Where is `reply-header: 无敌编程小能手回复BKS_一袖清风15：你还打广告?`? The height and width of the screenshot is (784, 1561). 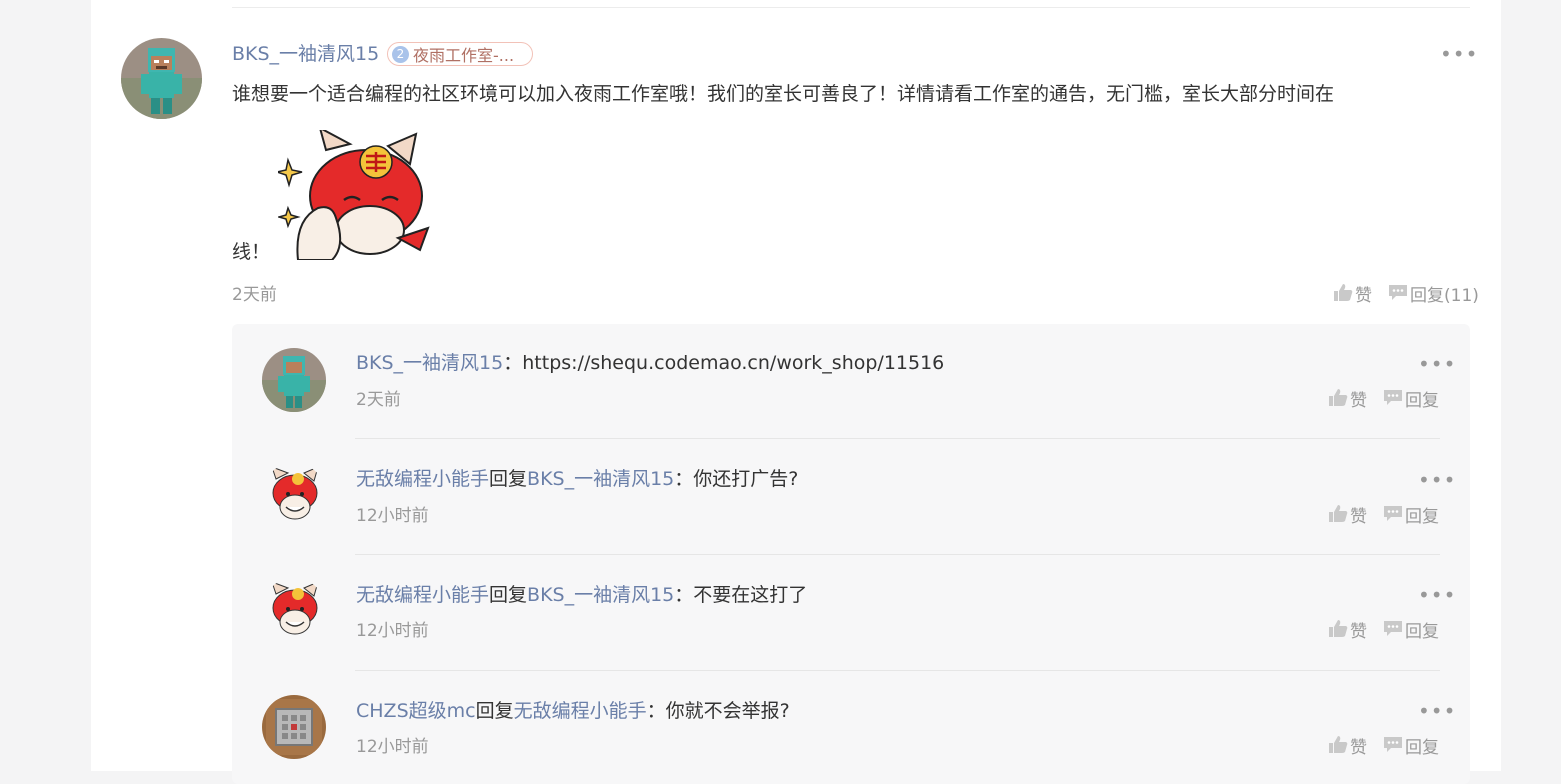
reply-header: 无敌编程小能手回复BKS_一袖清风15：你还打广告? is located at coordinates (577, 479).